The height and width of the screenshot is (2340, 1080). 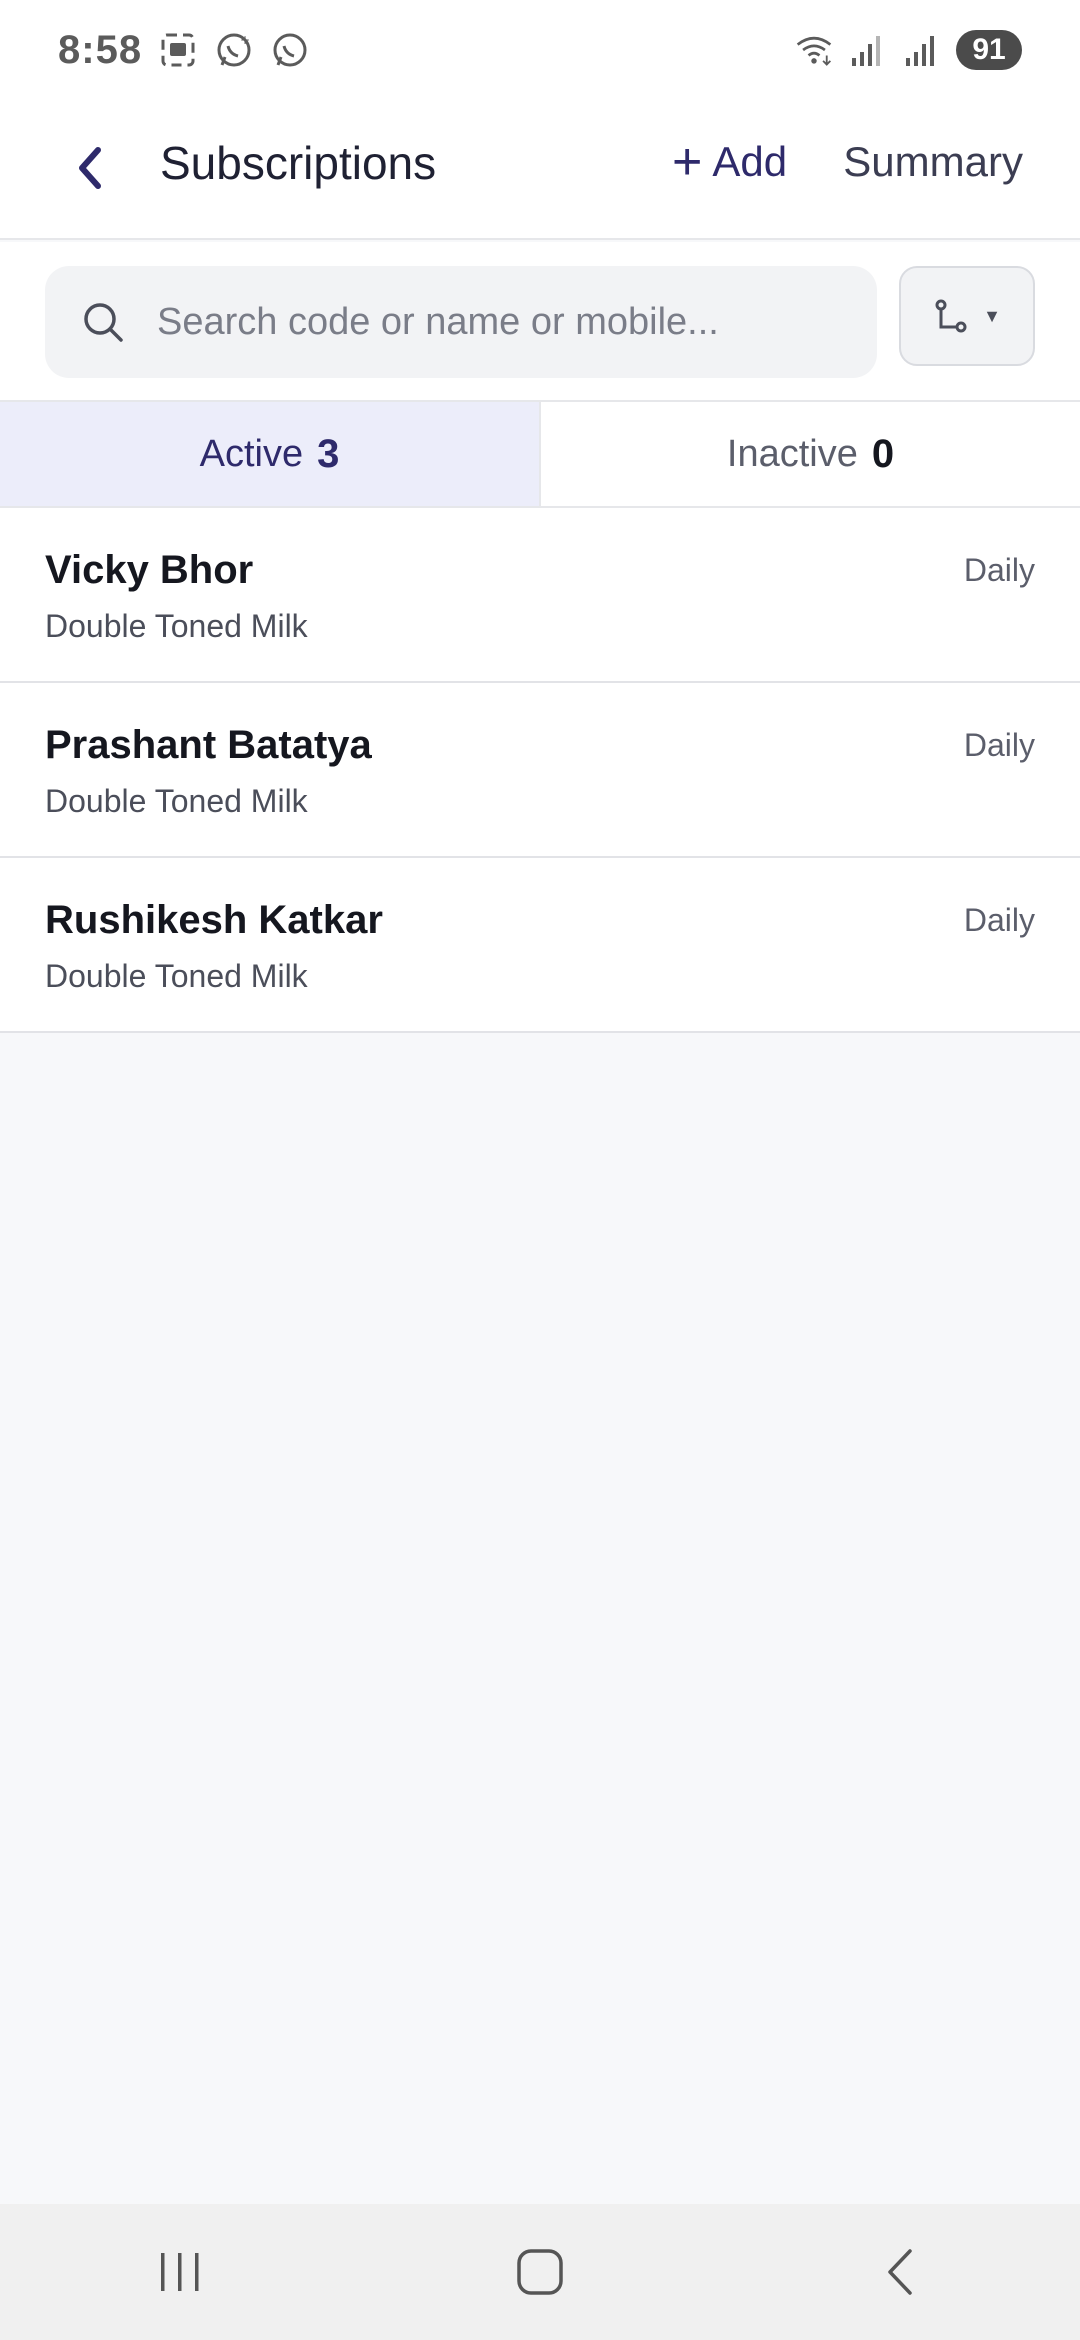 I want to click on screenshot-icon, so click(x=178, y=50).